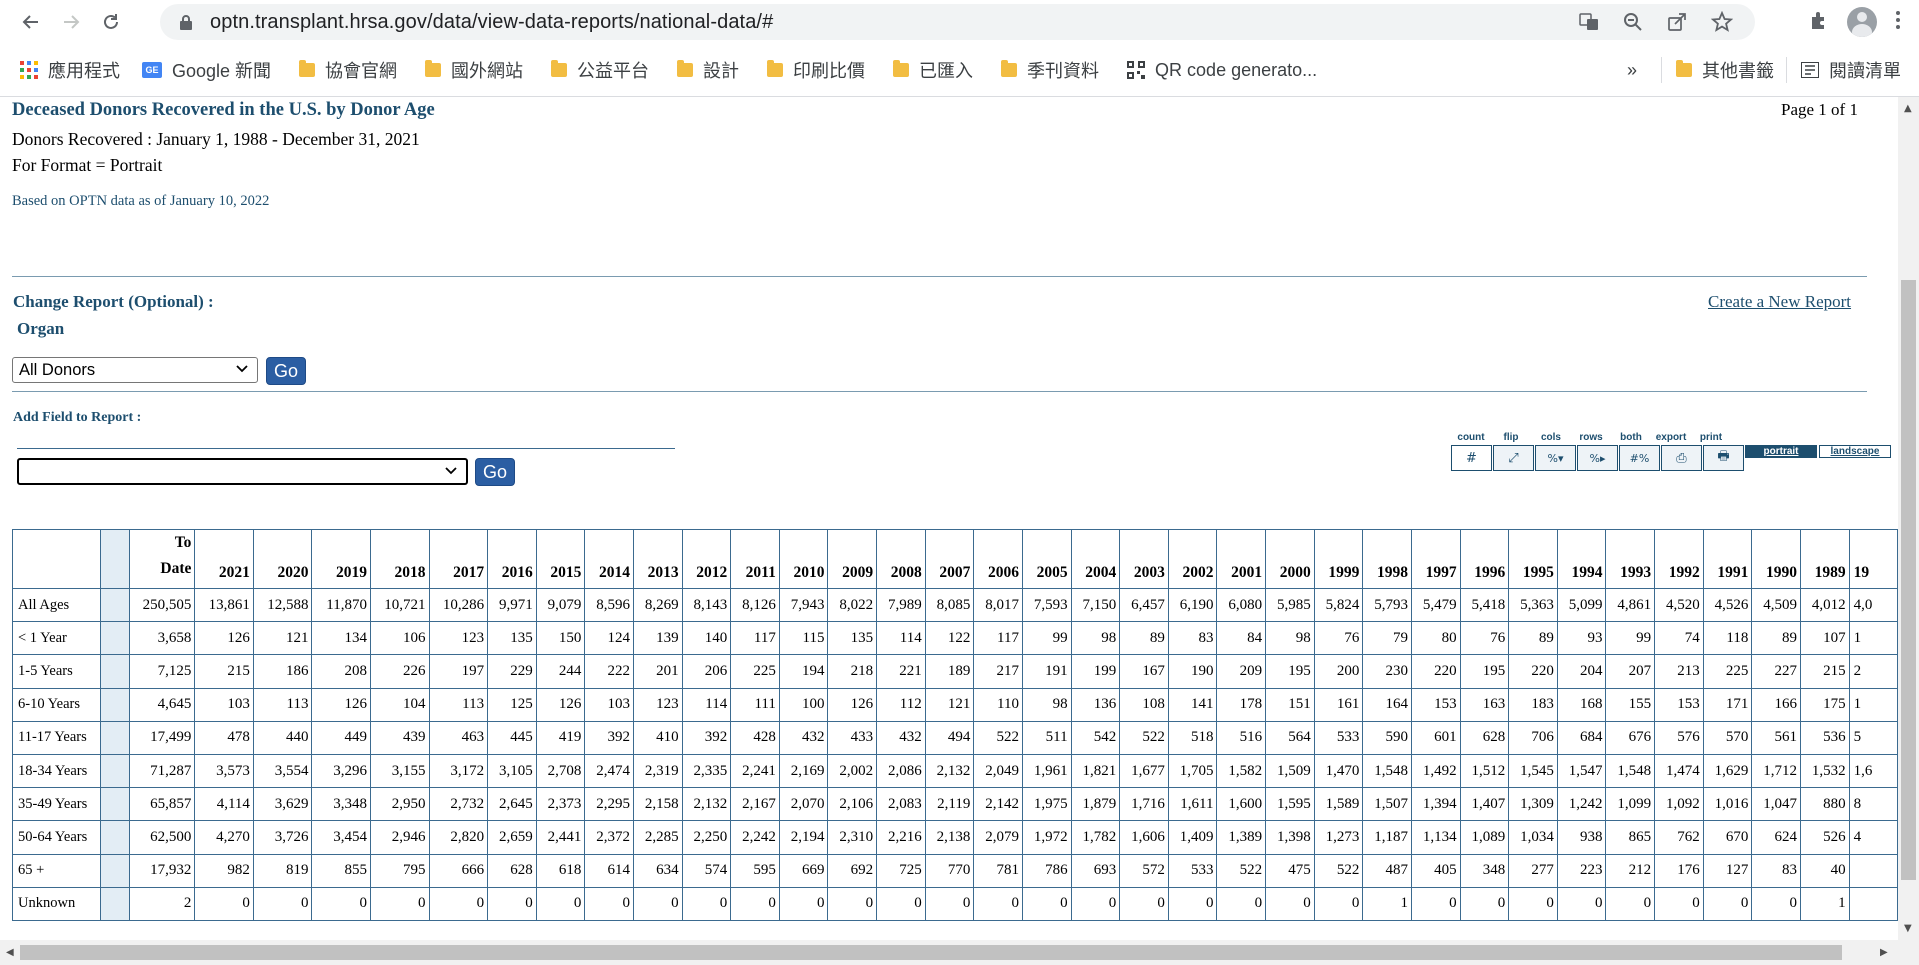 The width and height of the screenshot is (1919, 965). What do you see at coordinates (1633, 22) in the screenshot?
I see `zoom-icon` at bounding box center [1633, 22].